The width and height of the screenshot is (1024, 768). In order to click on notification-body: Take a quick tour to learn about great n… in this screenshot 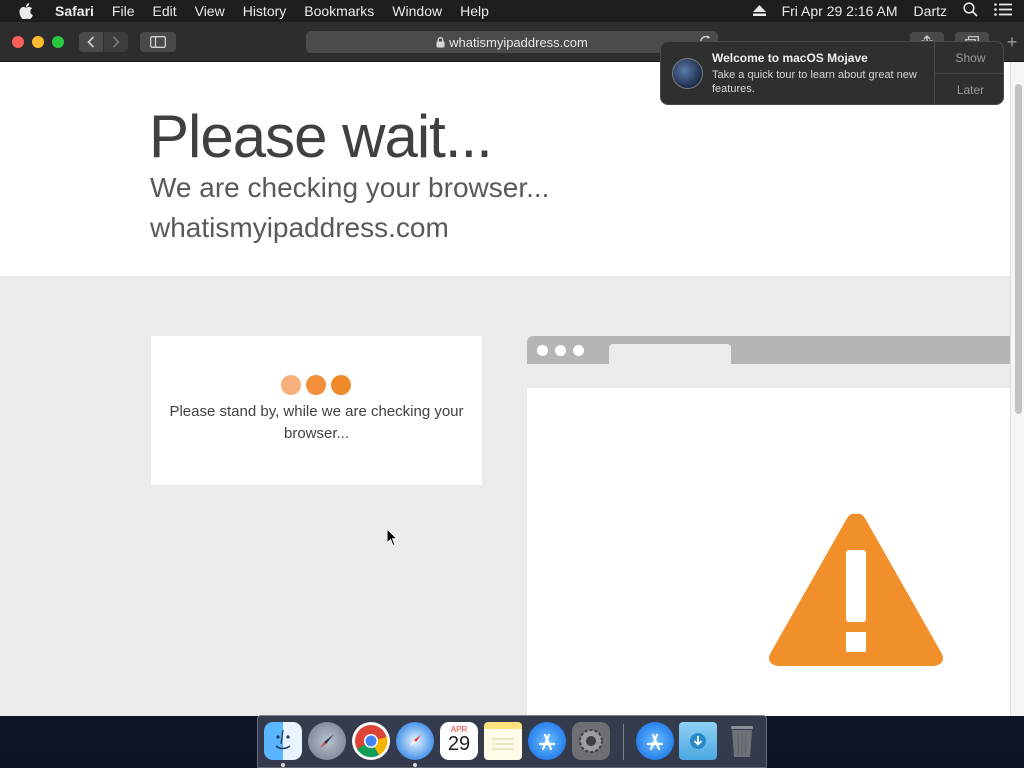, I will do `click(814, 82)`.